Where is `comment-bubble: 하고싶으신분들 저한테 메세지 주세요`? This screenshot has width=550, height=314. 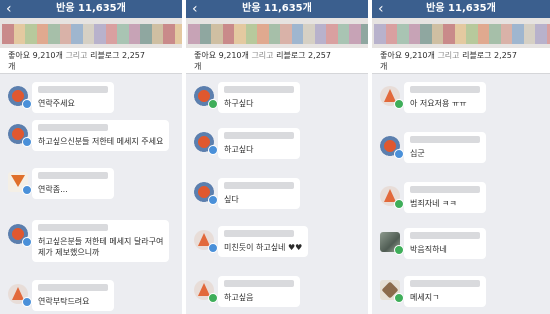 comment-bubble: 하고싶으신분들 저한테 메세지 주세요 is located at coordinates (101, 135).